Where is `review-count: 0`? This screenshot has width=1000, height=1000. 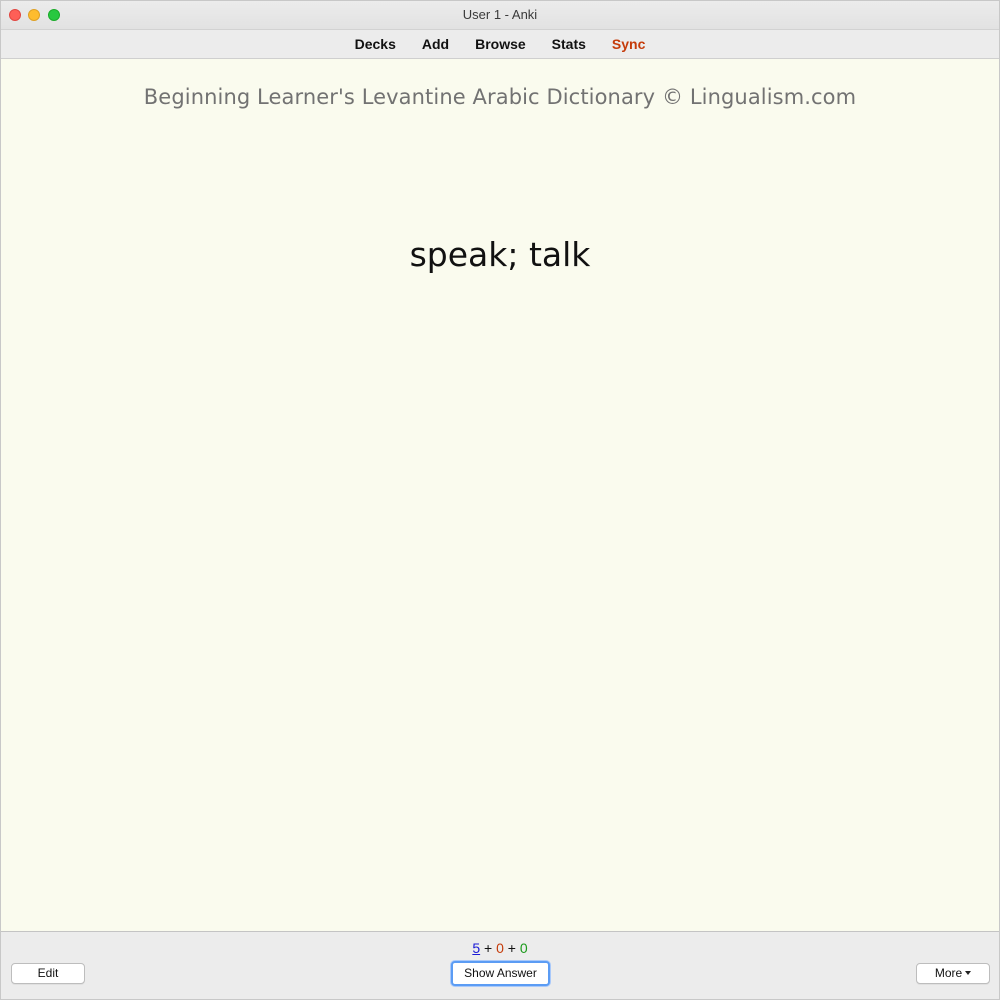
review-count: 0 is located at coordinates (523, 948).